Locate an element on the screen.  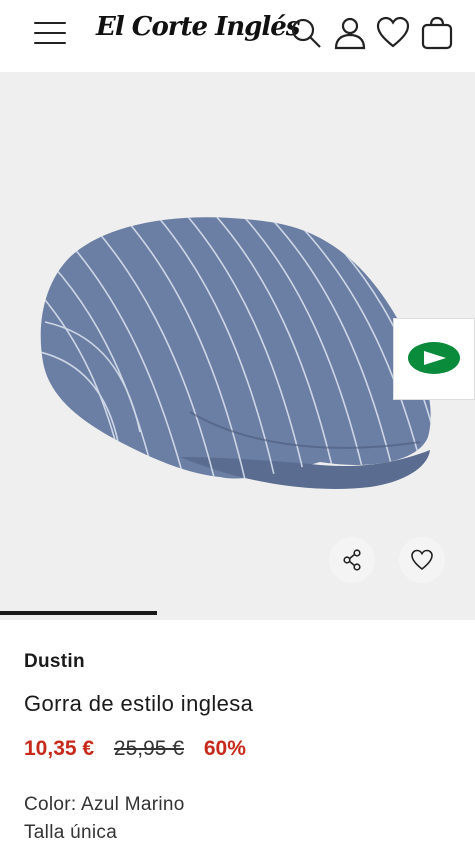
product-size: Talla única is located at coordinates (71, 832).